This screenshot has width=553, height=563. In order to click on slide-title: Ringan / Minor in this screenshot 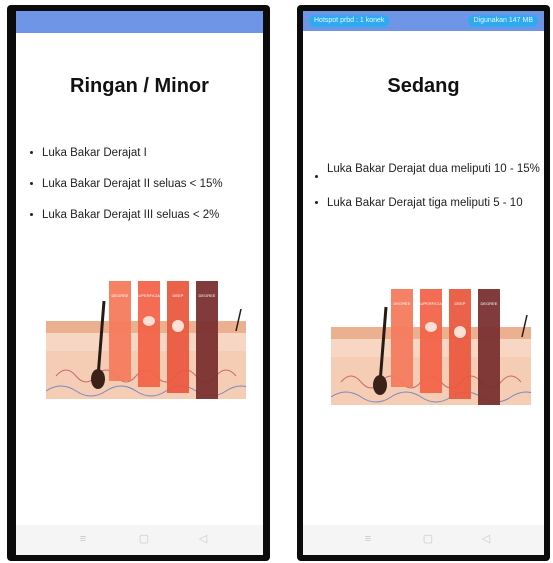, I will do `click(139, 86)`.